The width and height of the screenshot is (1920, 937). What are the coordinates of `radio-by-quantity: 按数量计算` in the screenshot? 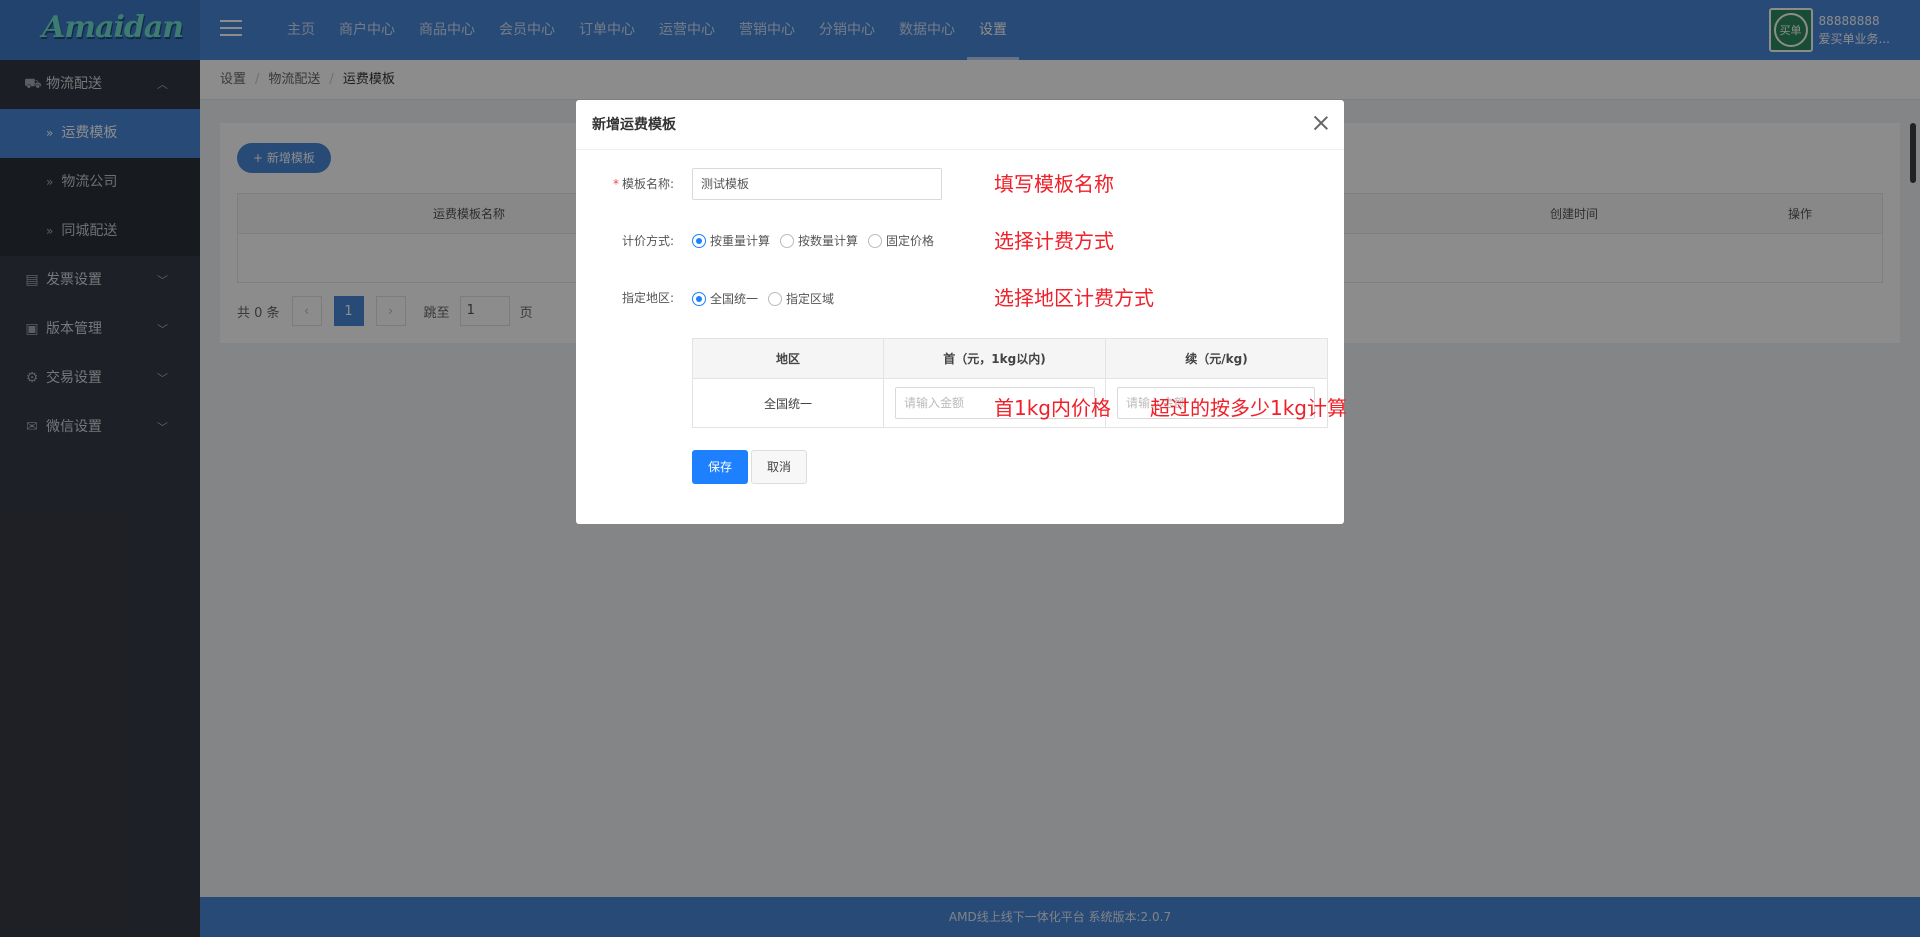 It's located at (819, 240).